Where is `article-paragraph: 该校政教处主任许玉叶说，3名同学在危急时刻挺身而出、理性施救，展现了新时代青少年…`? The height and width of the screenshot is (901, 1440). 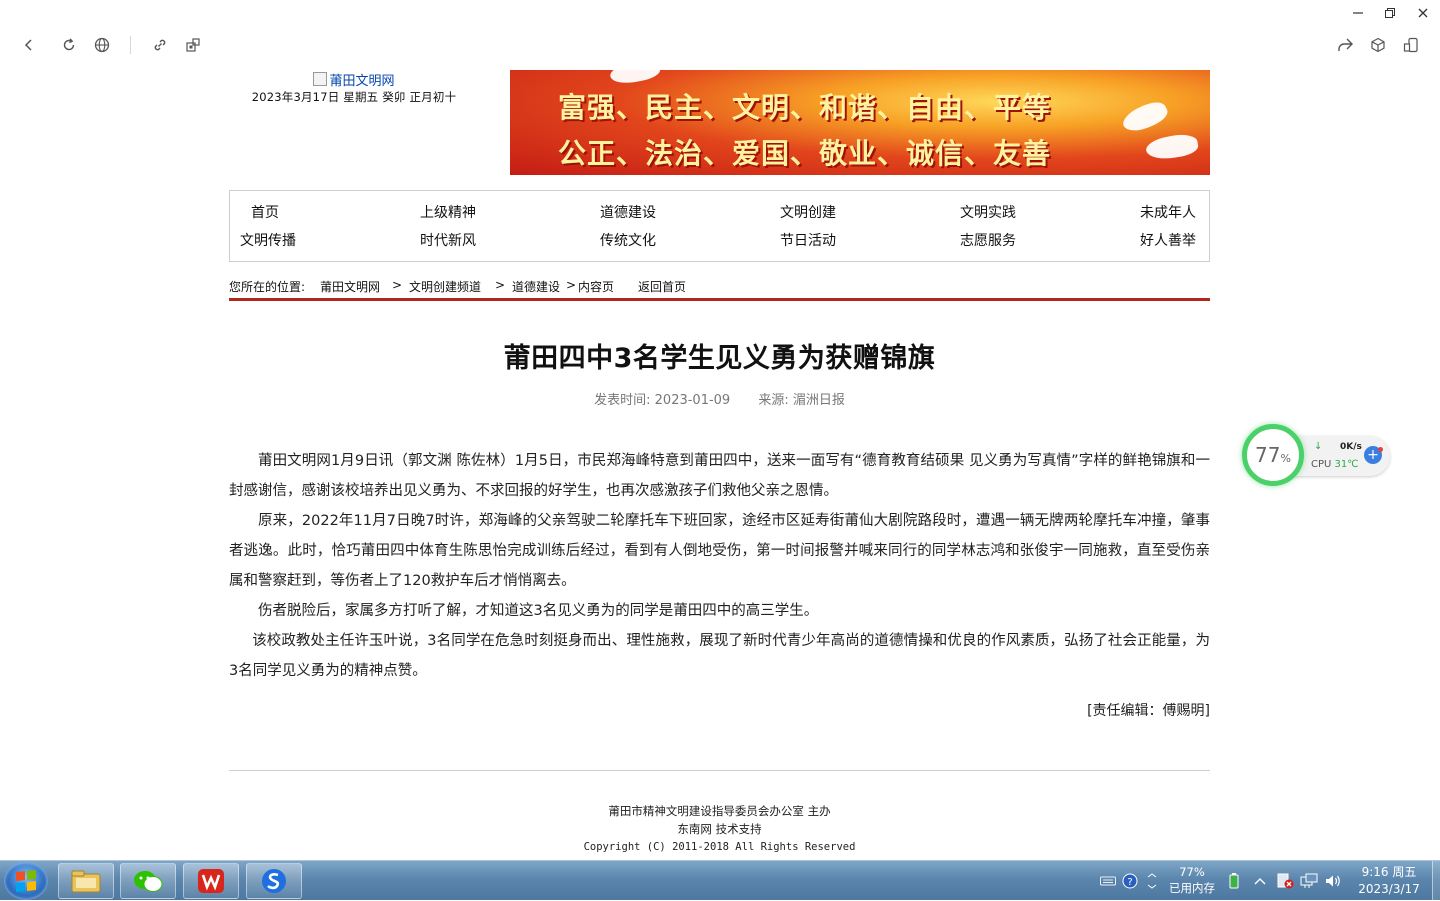 article-paragraph: 该校政教处主任许玉叶说，3名同学在危急时刻挺身而出、理性施救，展现了新时代青少年… is located at coordinates (719, 656).